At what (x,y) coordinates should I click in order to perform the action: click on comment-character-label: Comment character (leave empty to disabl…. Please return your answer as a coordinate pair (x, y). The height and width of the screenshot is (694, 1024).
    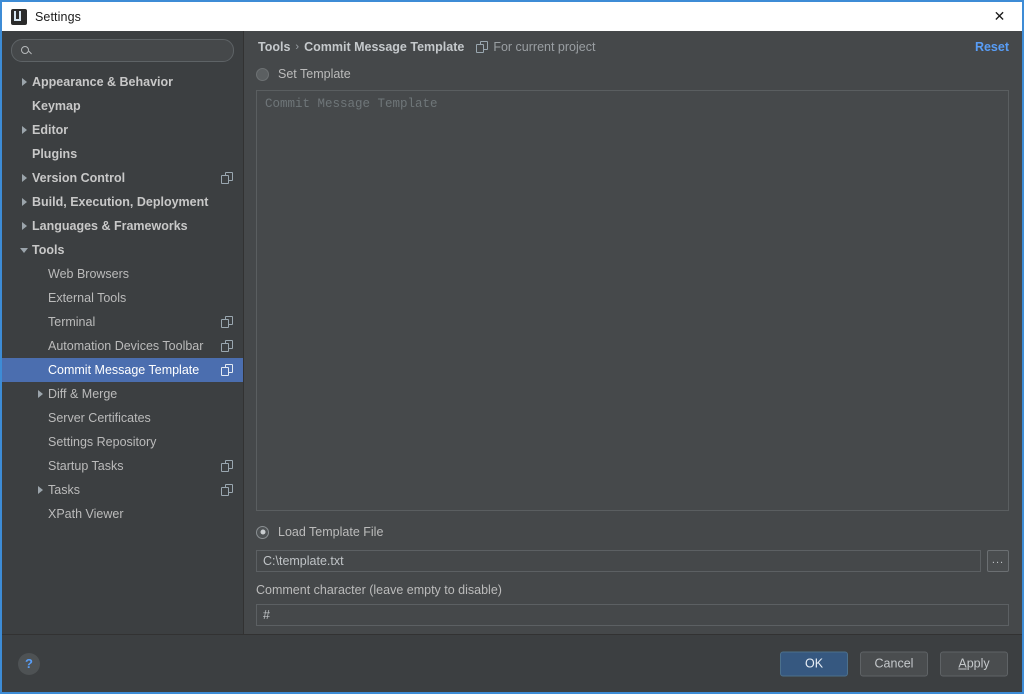
    Looking at the image, I should click on (379, 590).